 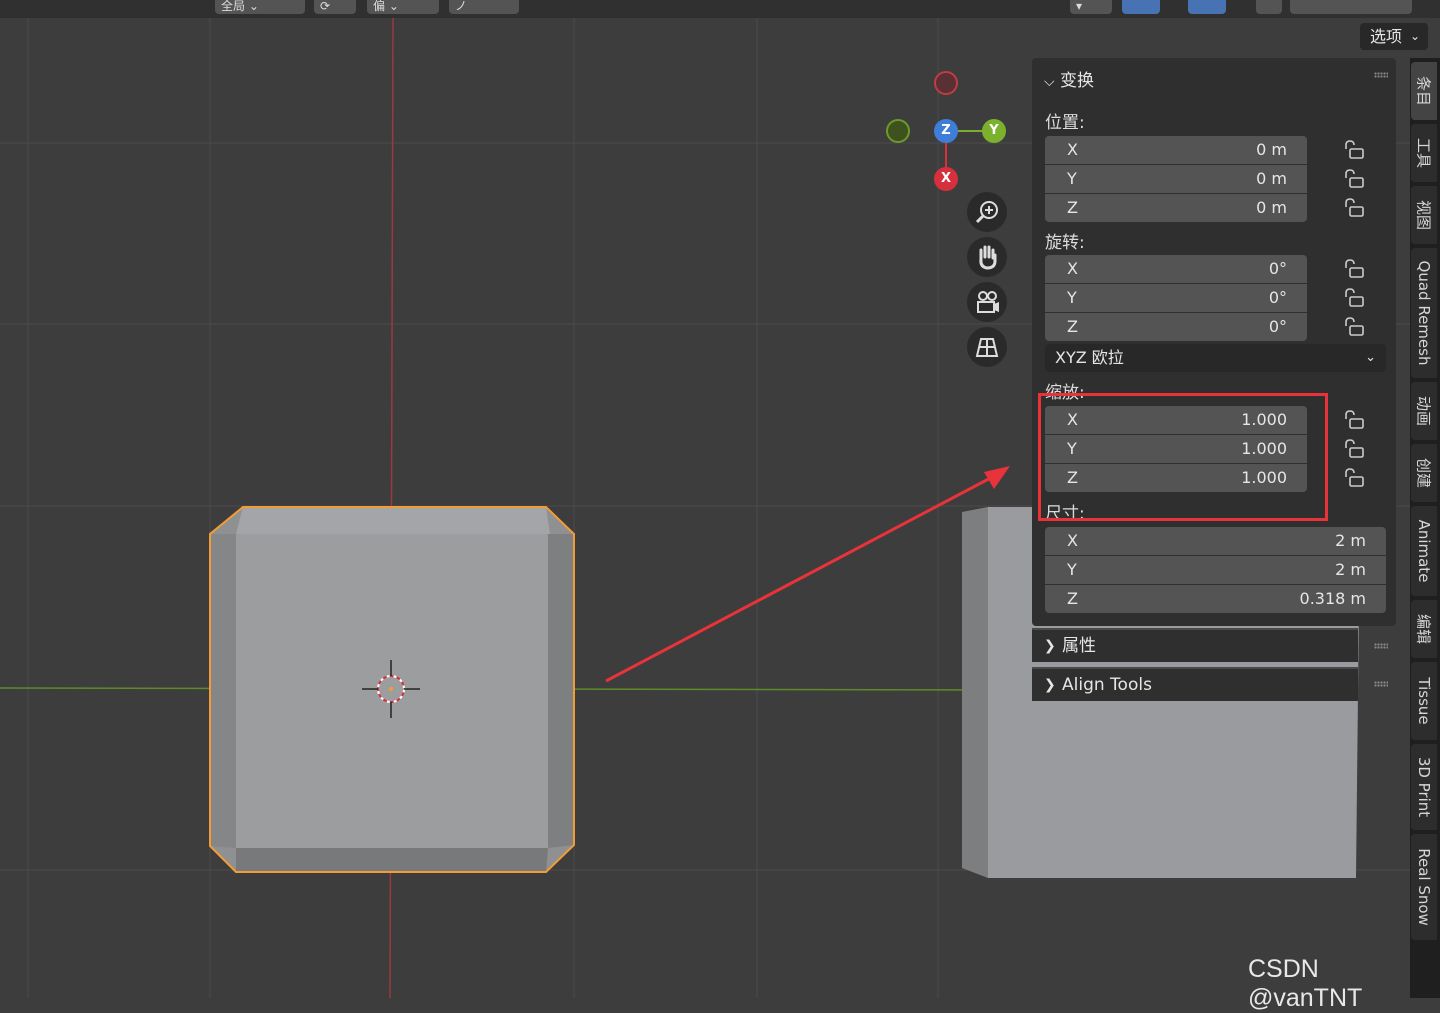 I want to click on tab-label: 动画, so click(x=1423, y=411).